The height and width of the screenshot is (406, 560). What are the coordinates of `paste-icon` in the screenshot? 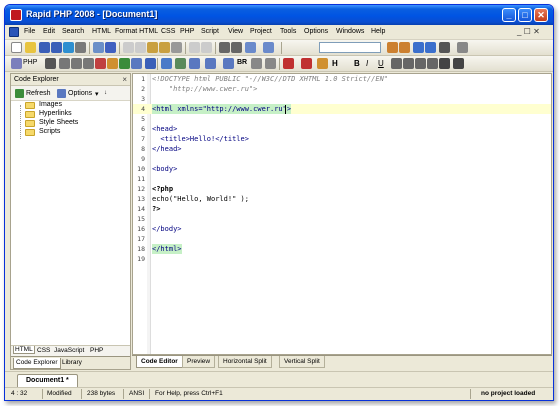 It's located at (152, 47).